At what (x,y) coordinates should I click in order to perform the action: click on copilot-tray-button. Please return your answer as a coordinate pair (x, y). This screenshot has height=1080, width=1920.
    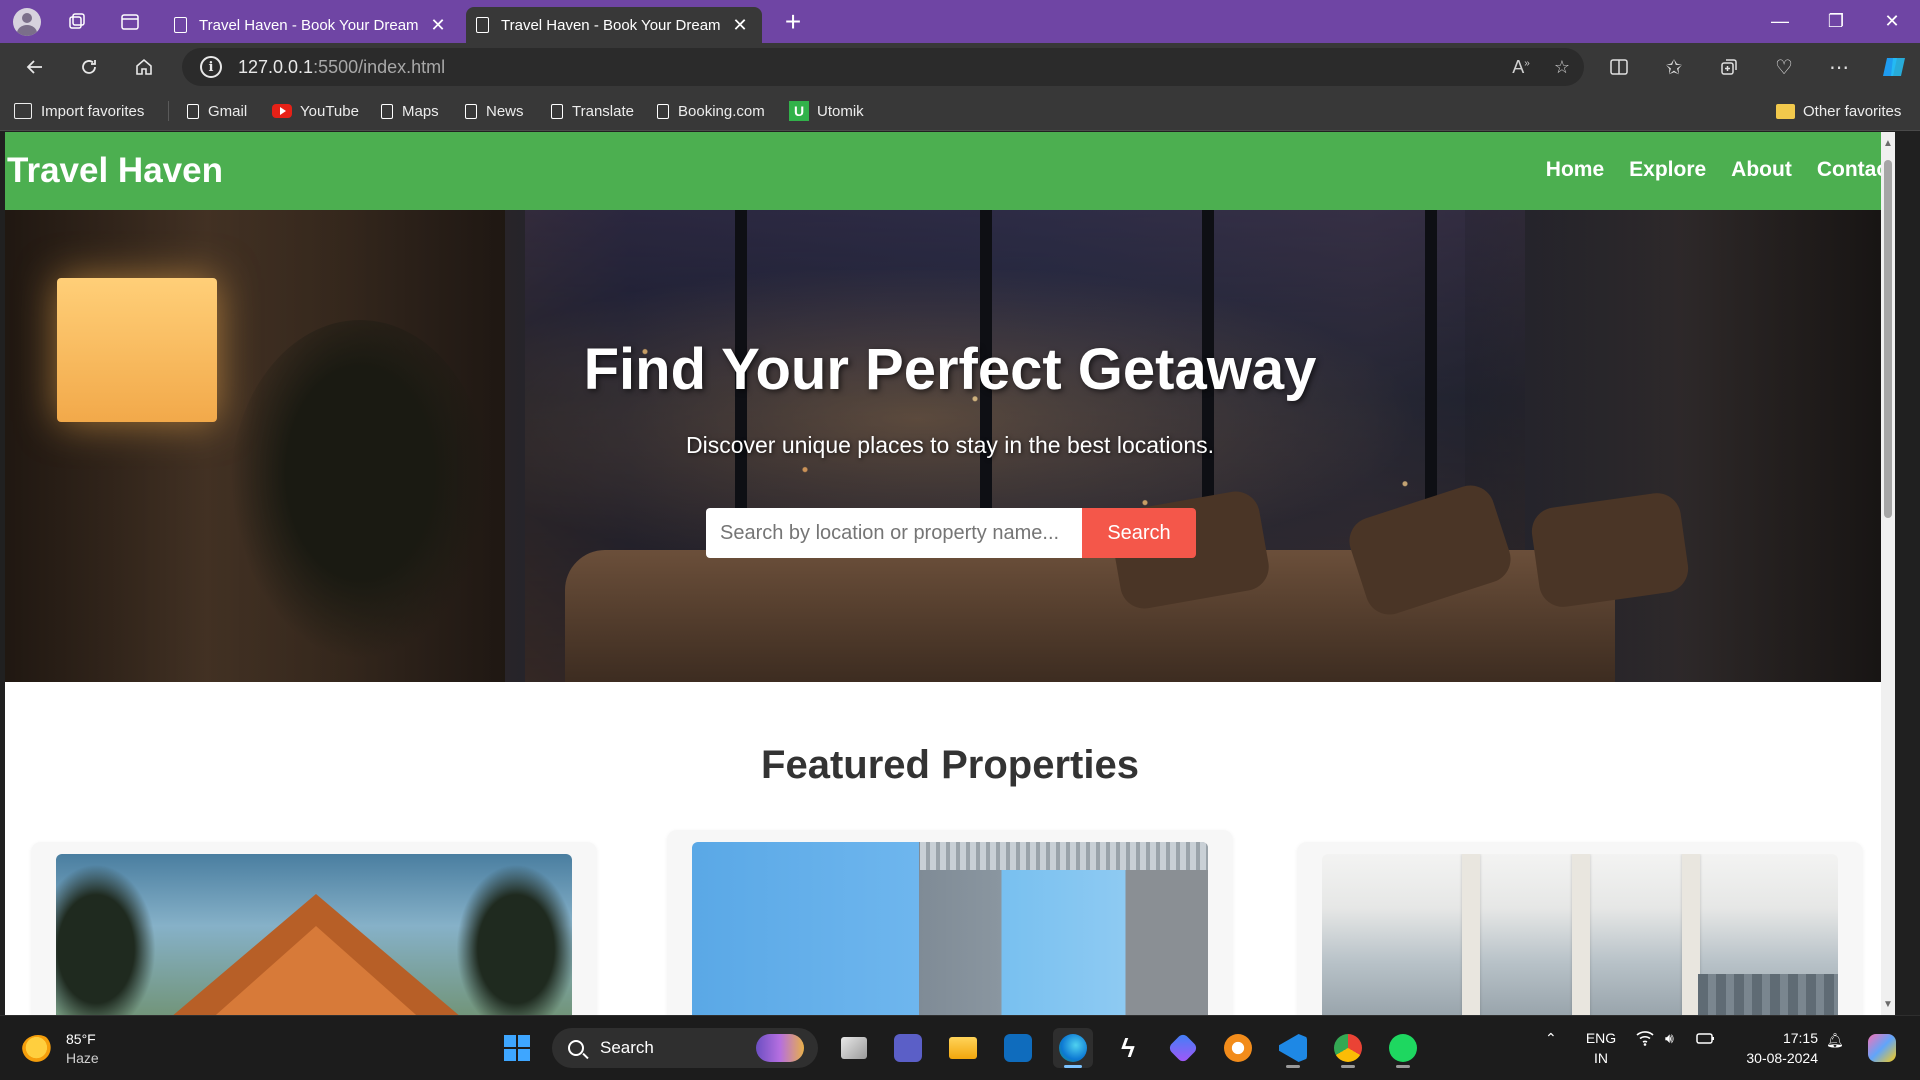
    Looking at the image, I should click on (1882, 1048).